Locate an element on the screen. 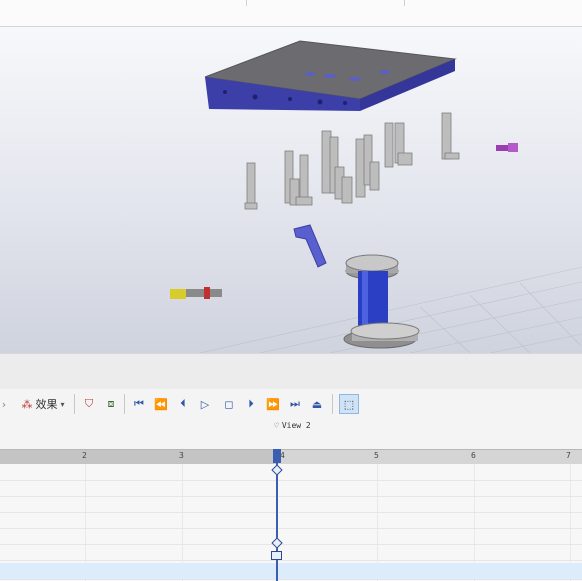 This screenshot has width=582, height=581. go-end-icon: ⏭ is located at coordinates (295, 404).